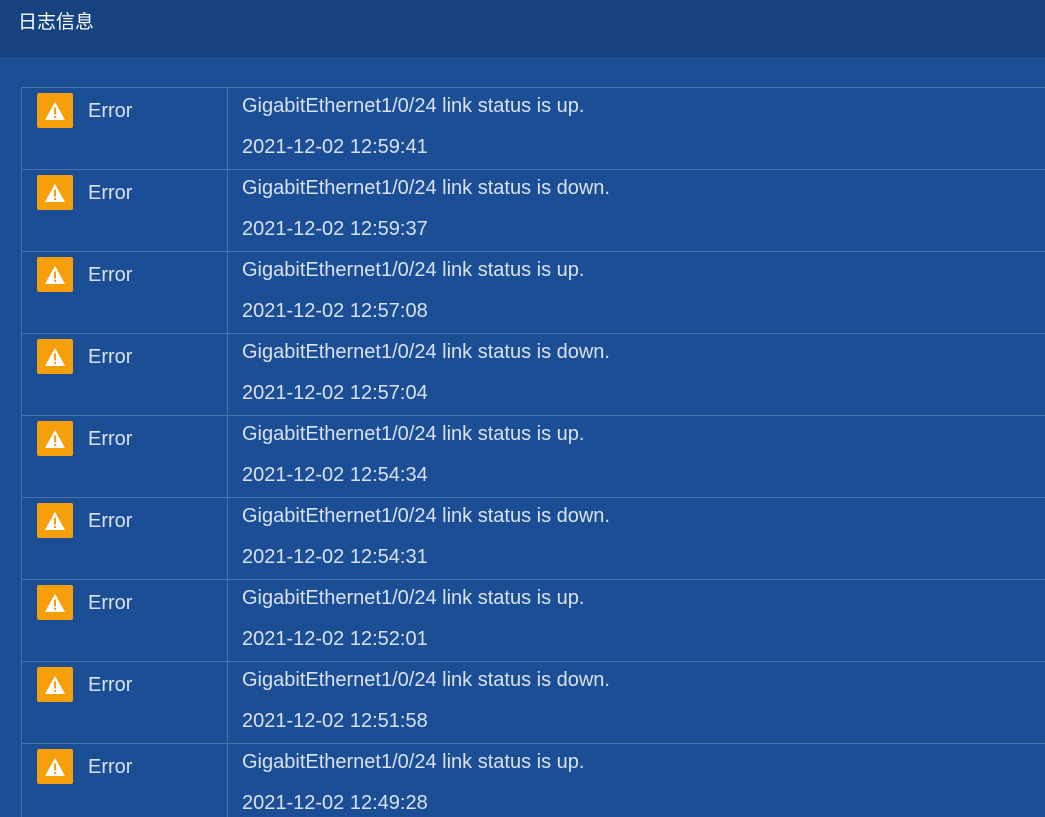  I want to click on log-timestamp: 2021-12-02 12:59:37, so click(335, 229).